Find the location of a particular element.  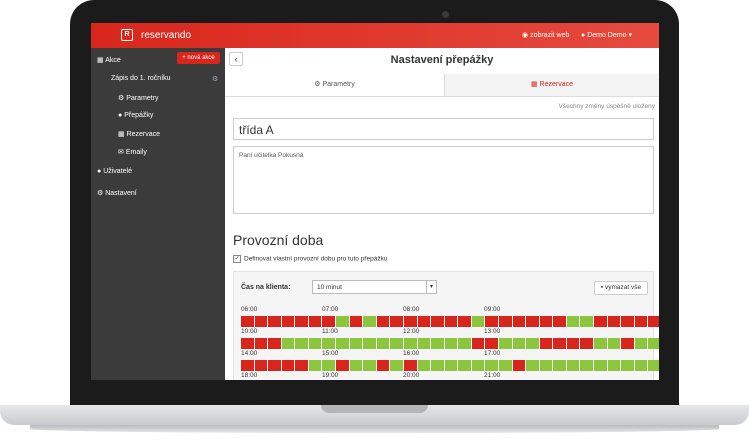

tab-parametry: ⚙ Parametry is located at coordinates (335, 85).